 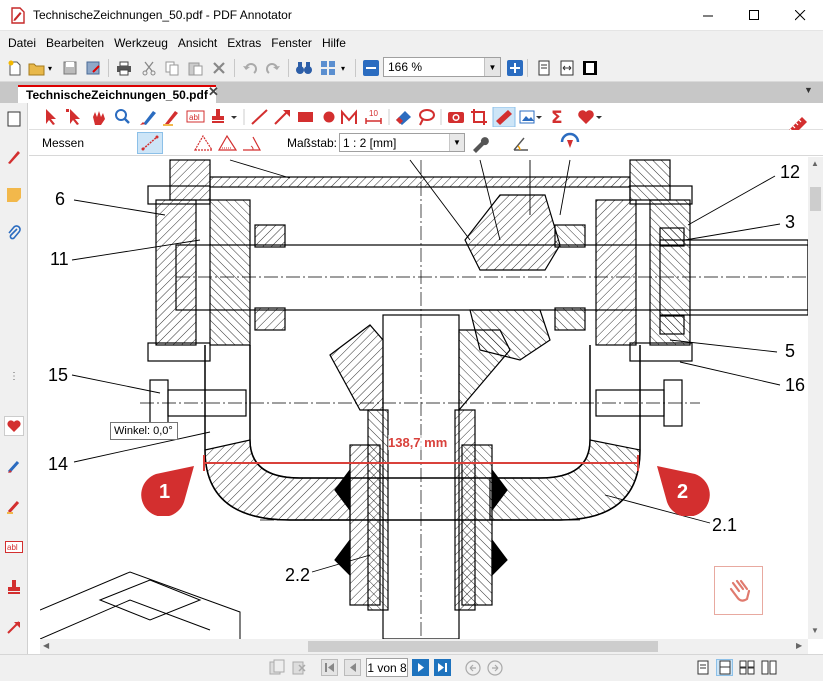 What do you see at coordinates (93, 68) in the screenshot?
I see `save-as-button` at bounding box center [93, 68].